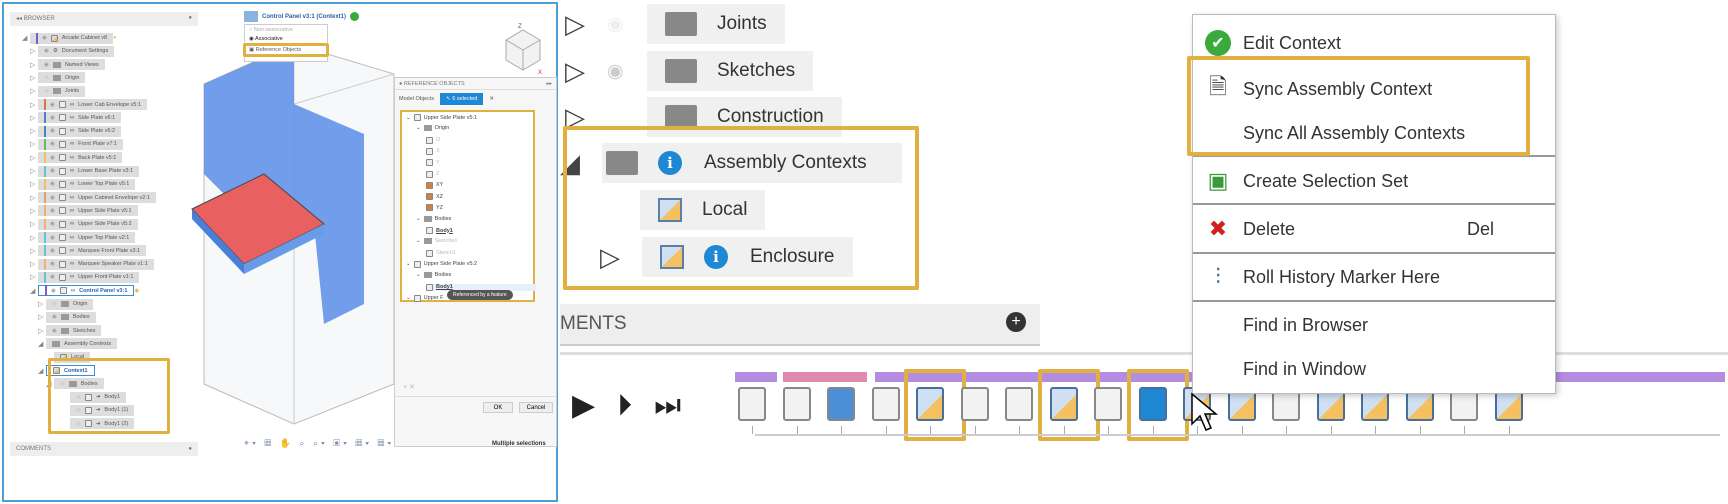 The image size is (1728, 504). Describe the element at coordinates (76, 158) in the screenshot. I see `browser-item: ▷ ◉ ∞ Back Plate v5:1` at that location.